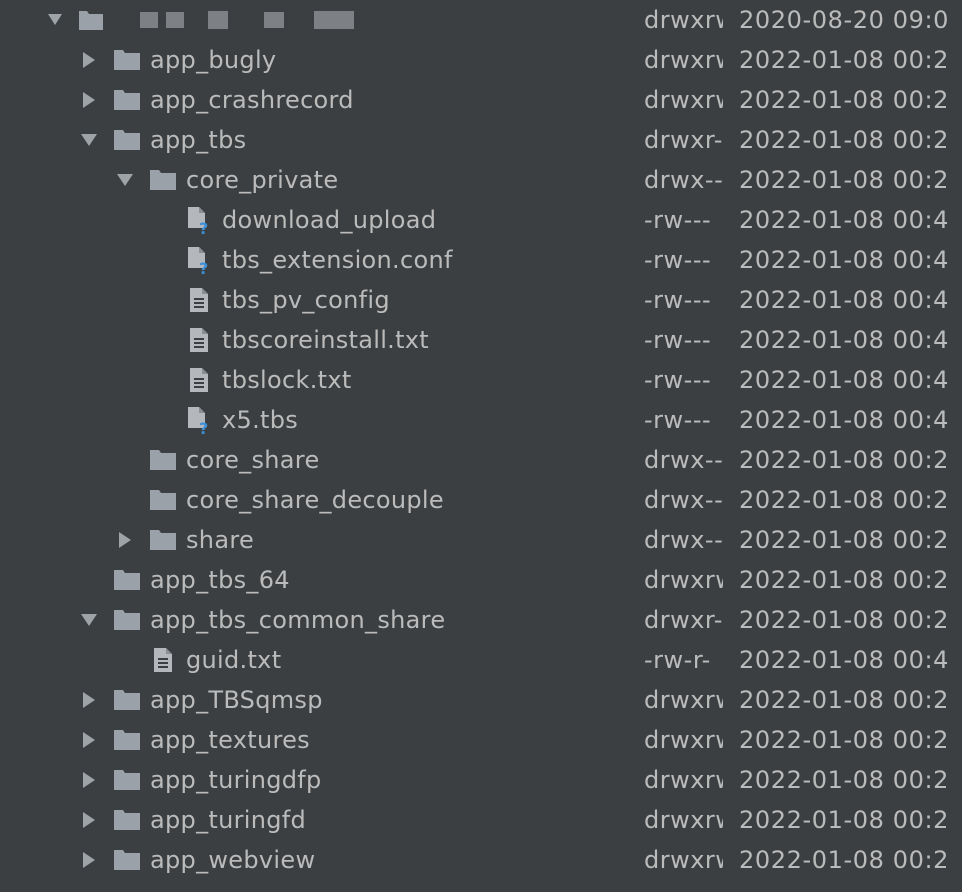  Describe the element at coordinates (252, 100) in the screenshot. I see `item-name: app_crashrecord` at that location.